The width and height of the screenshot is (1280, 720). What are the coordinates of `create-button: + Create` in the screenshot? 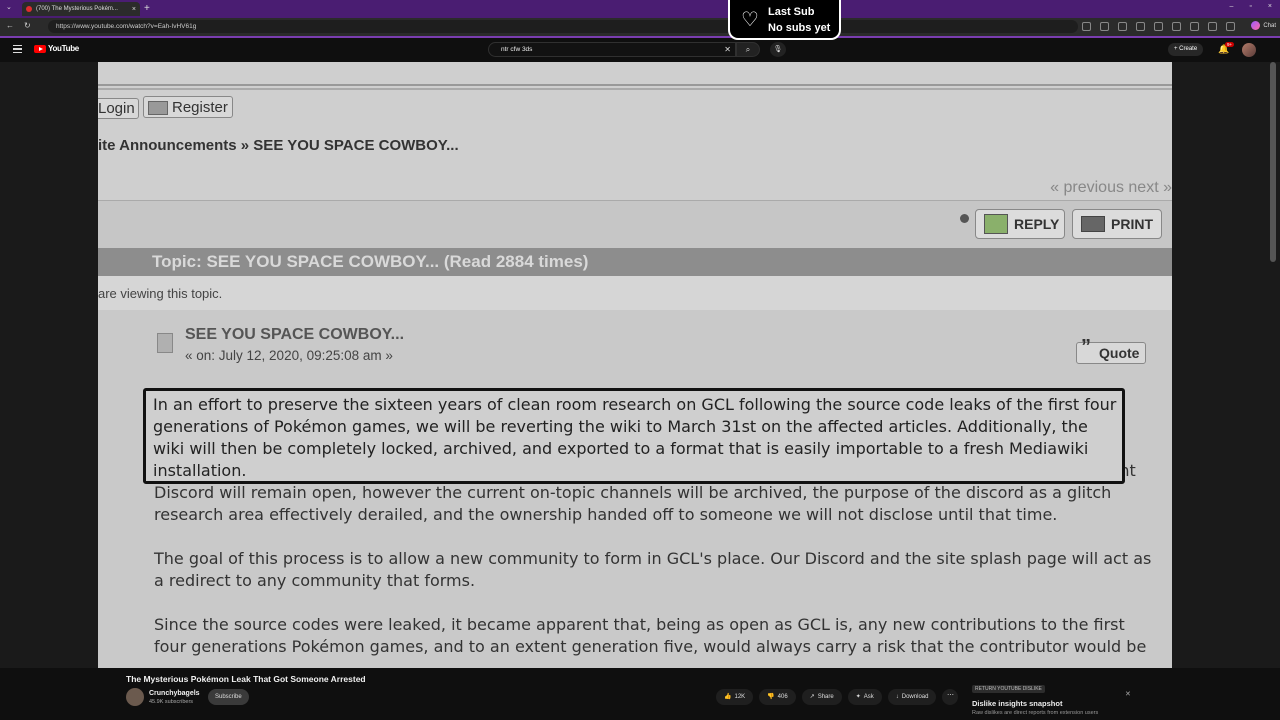 It's located at (1186, 49).